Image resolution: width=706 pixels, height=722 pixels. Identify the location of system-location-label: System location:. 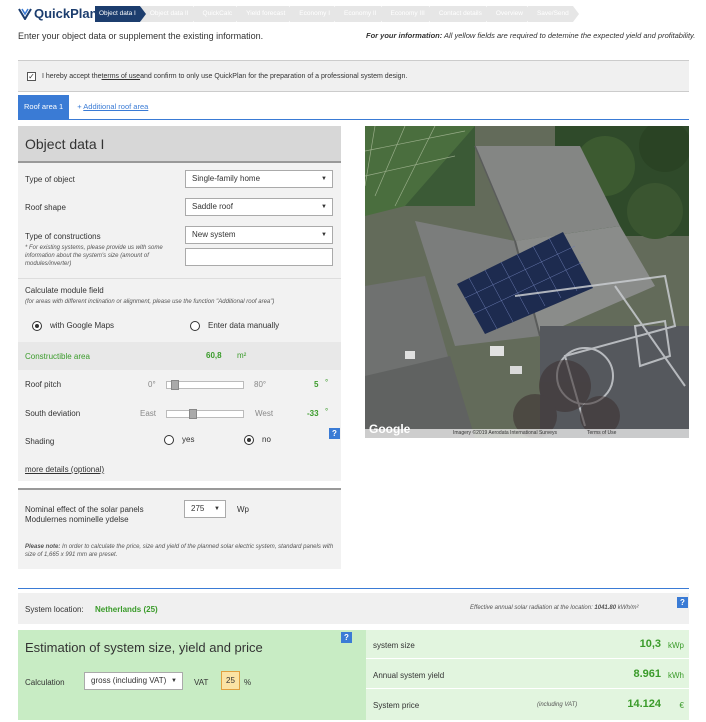
(54, 609).